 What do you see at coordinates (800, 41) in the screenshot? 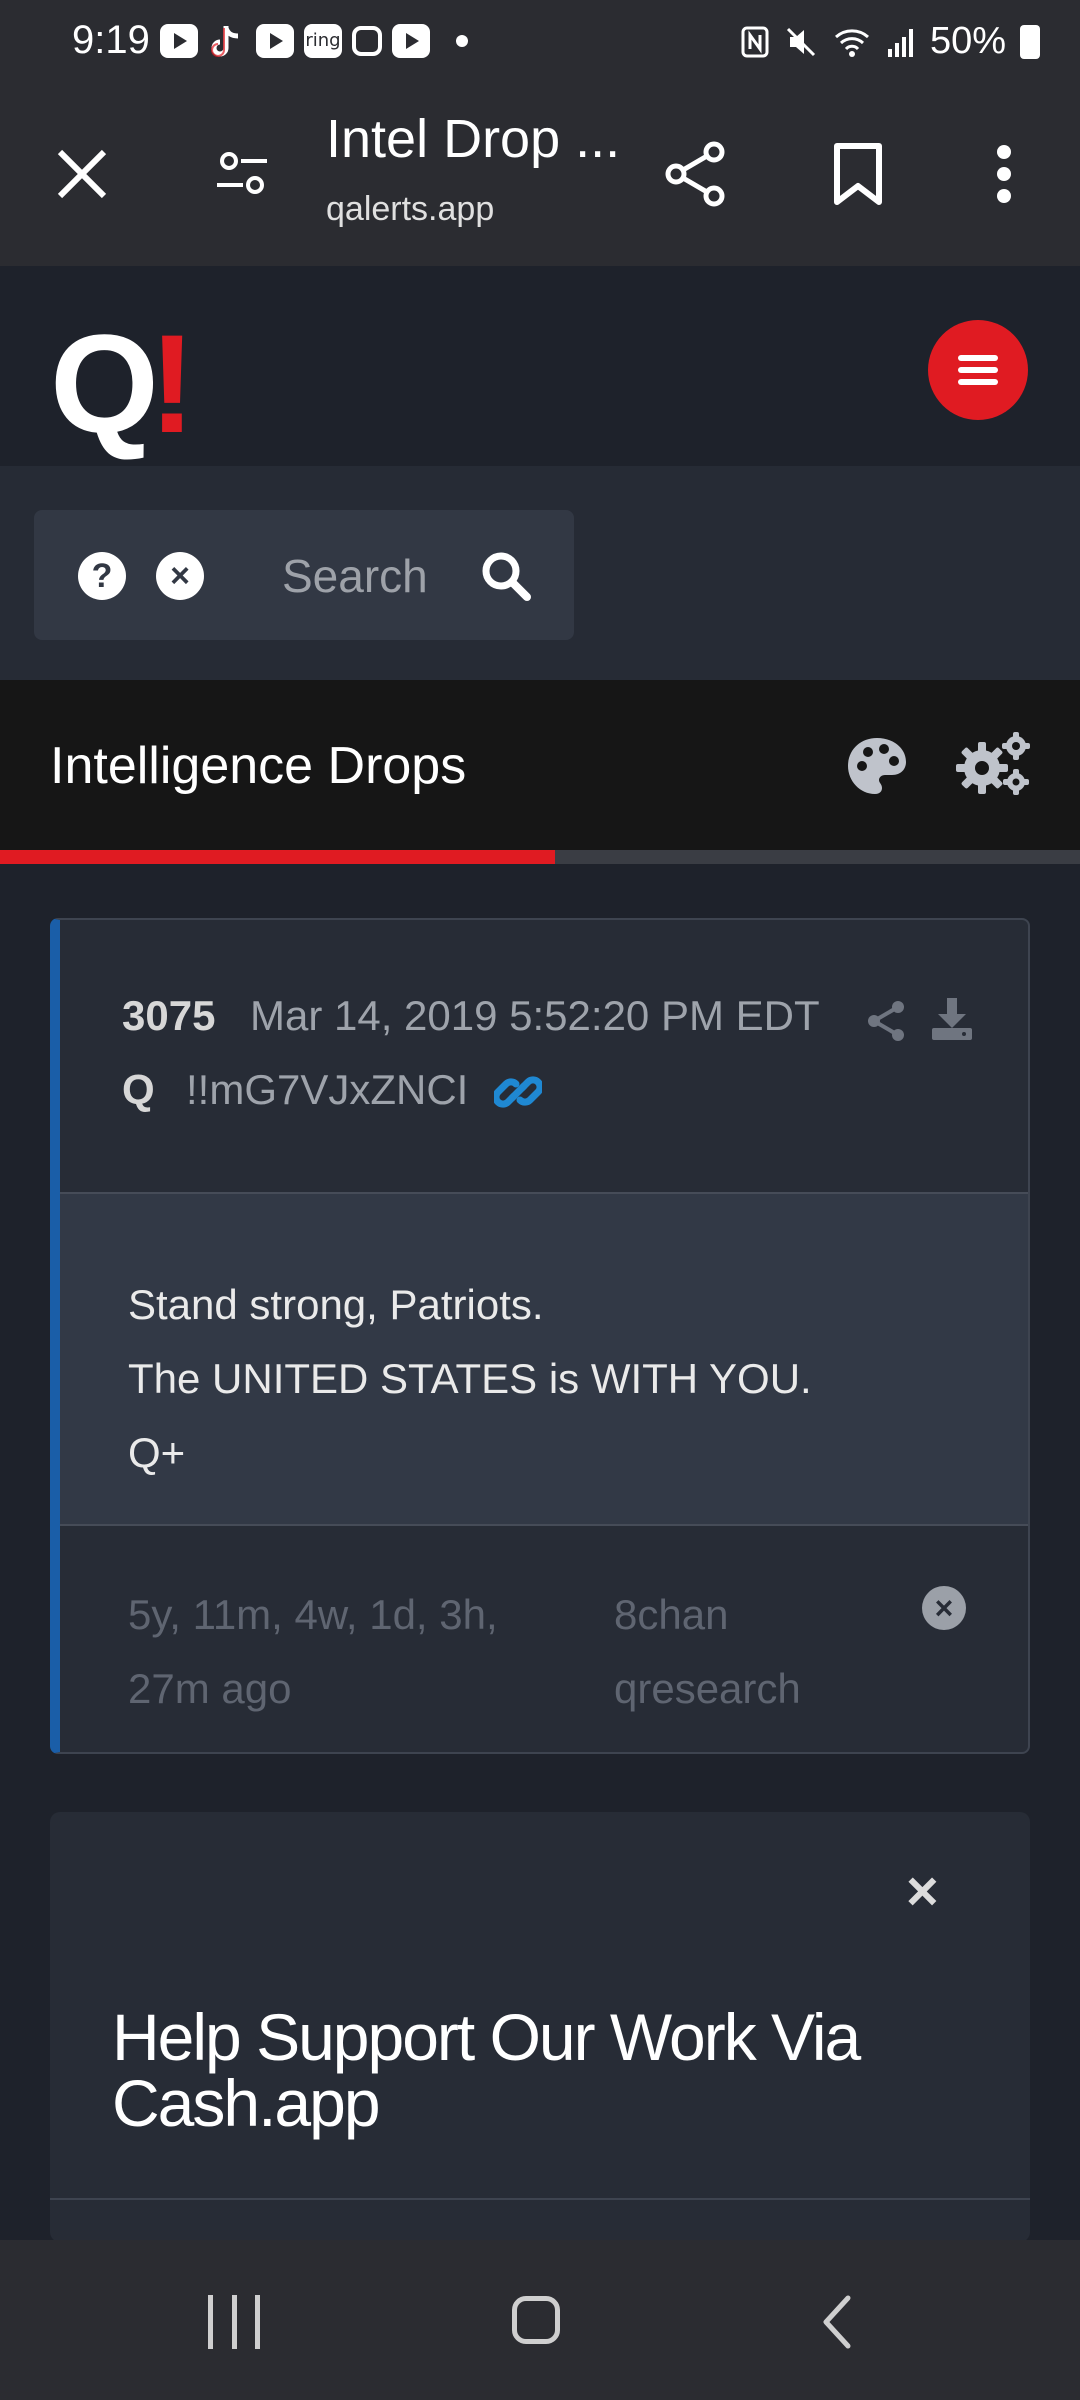
I see `mute-icon` at bounding box center [800, 41].